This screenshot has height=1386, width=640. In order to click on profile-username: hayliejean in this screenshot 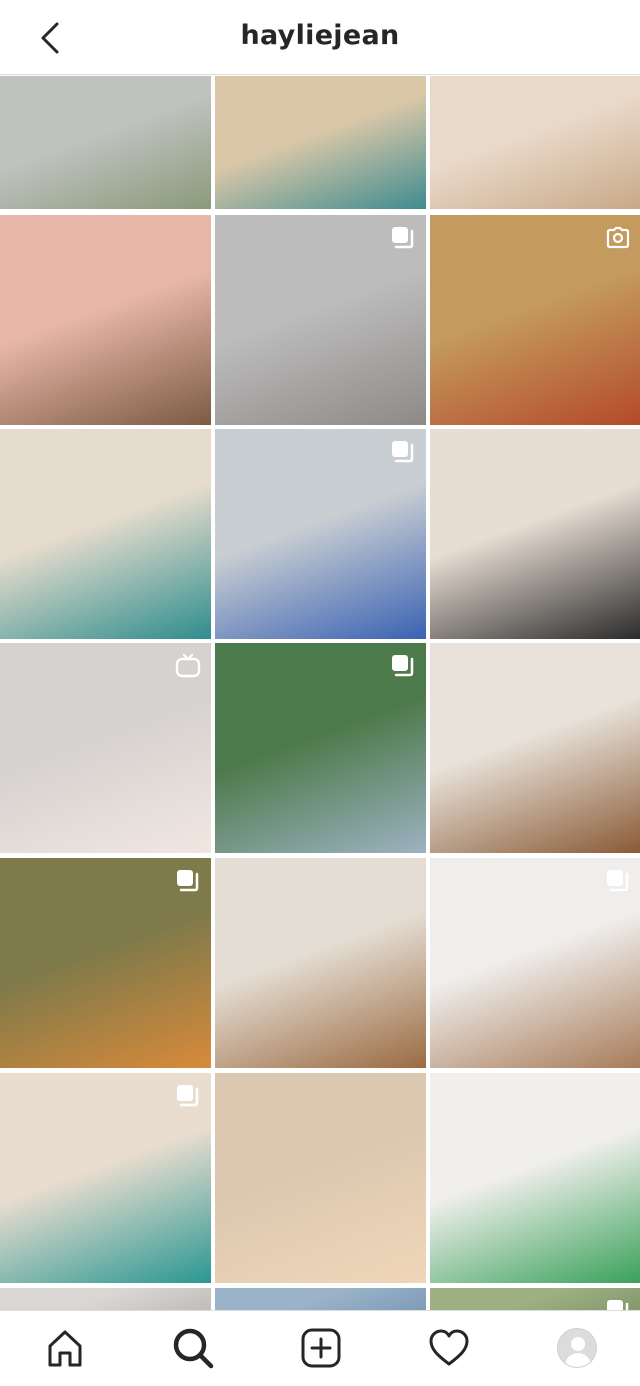, I will do `click(320, 35)`.